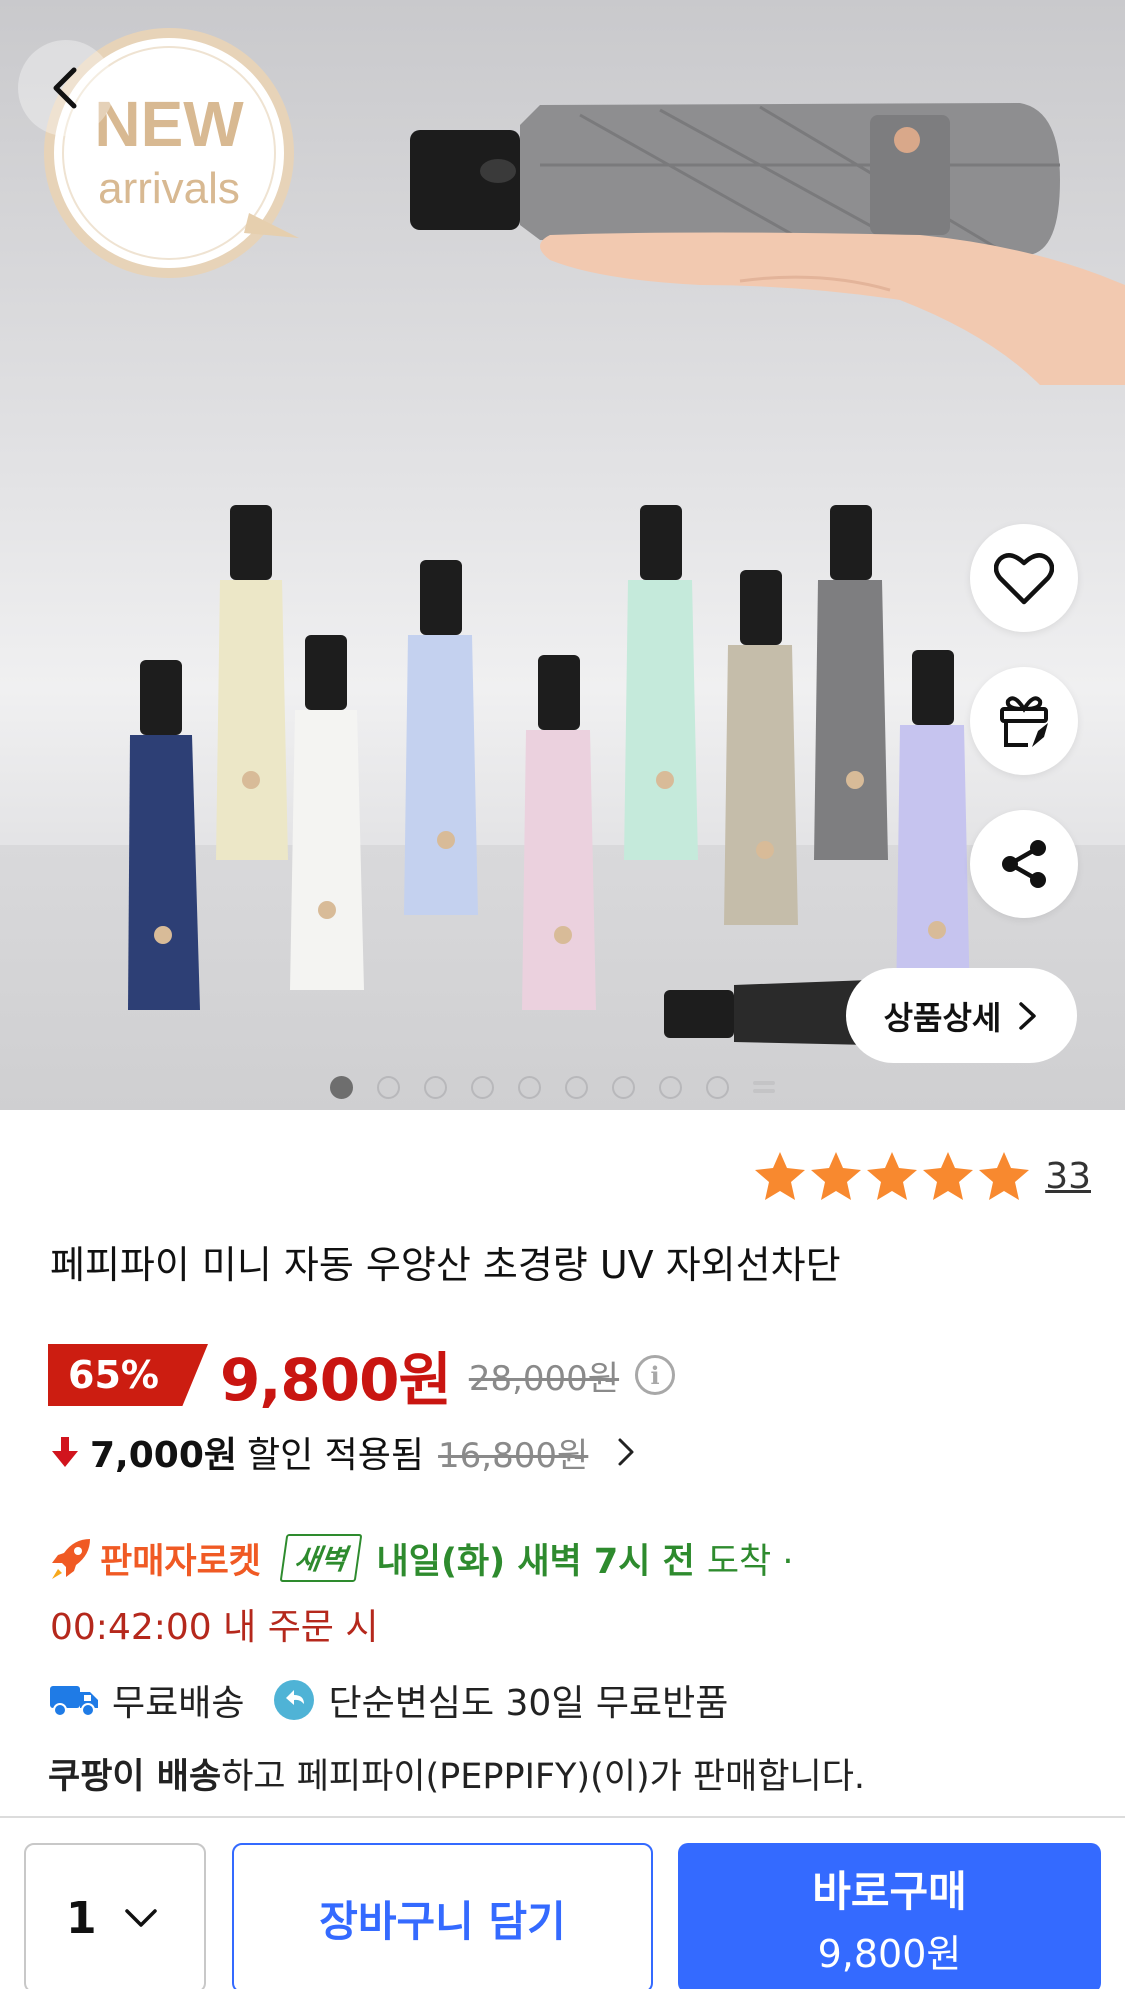 The height and width of the screenshot is (1989, 1125). What do you see at coordinates (889, 1954) in the screenshot?
I see `buy-now-price: 9,800원` at bounding box center [889, 1954].